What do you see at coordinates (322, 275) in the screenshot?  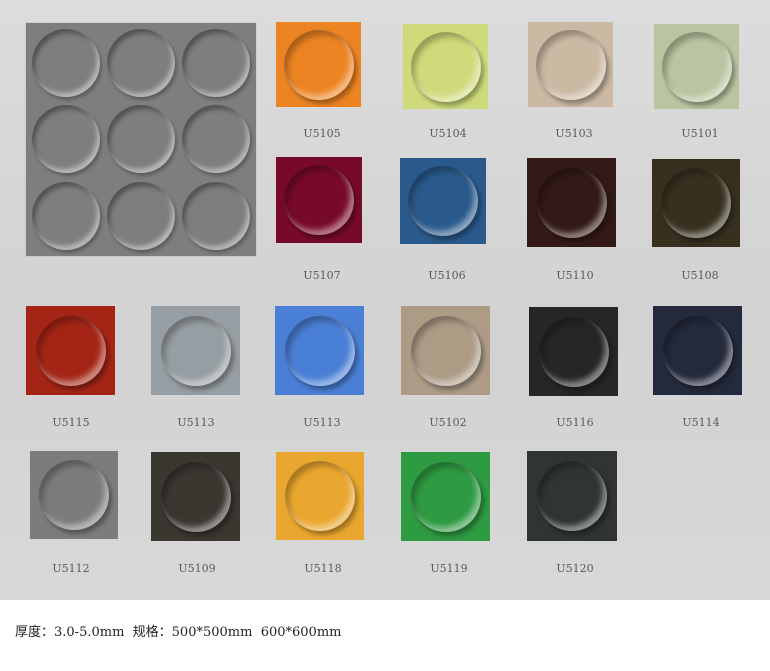 I see `swatch-code: U5107` at bounding box center [322, 275].